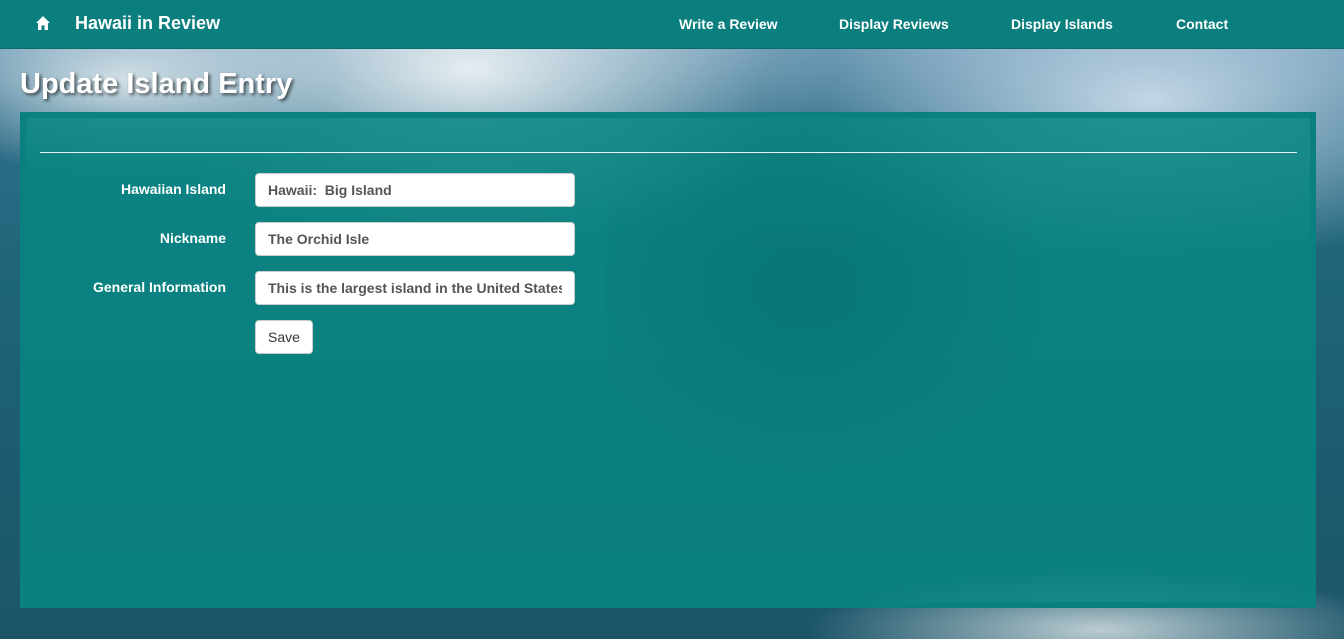 Image resolution: width=1344 pixels, height=639 pixels. What do you see at coordinates (173, 189) in the screenshot?
I see `hawaiian-island-label: Hawaiian Island` at bounding box center [173, 189].